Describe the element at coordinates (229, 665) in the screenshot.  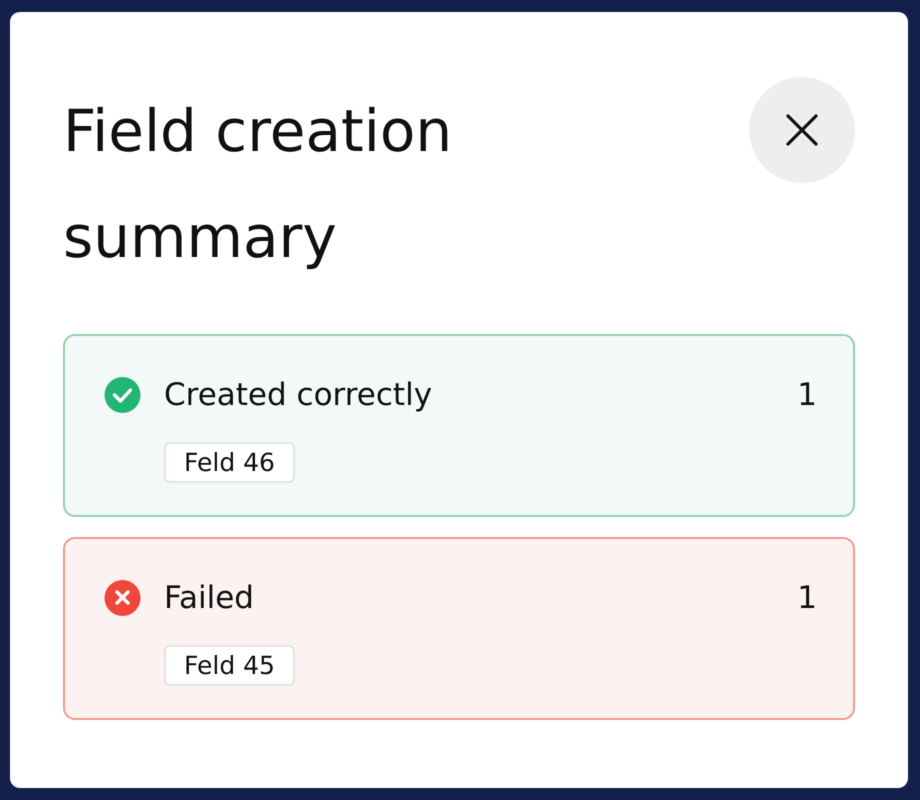
I see `field-tag: Feld 45` at that location.